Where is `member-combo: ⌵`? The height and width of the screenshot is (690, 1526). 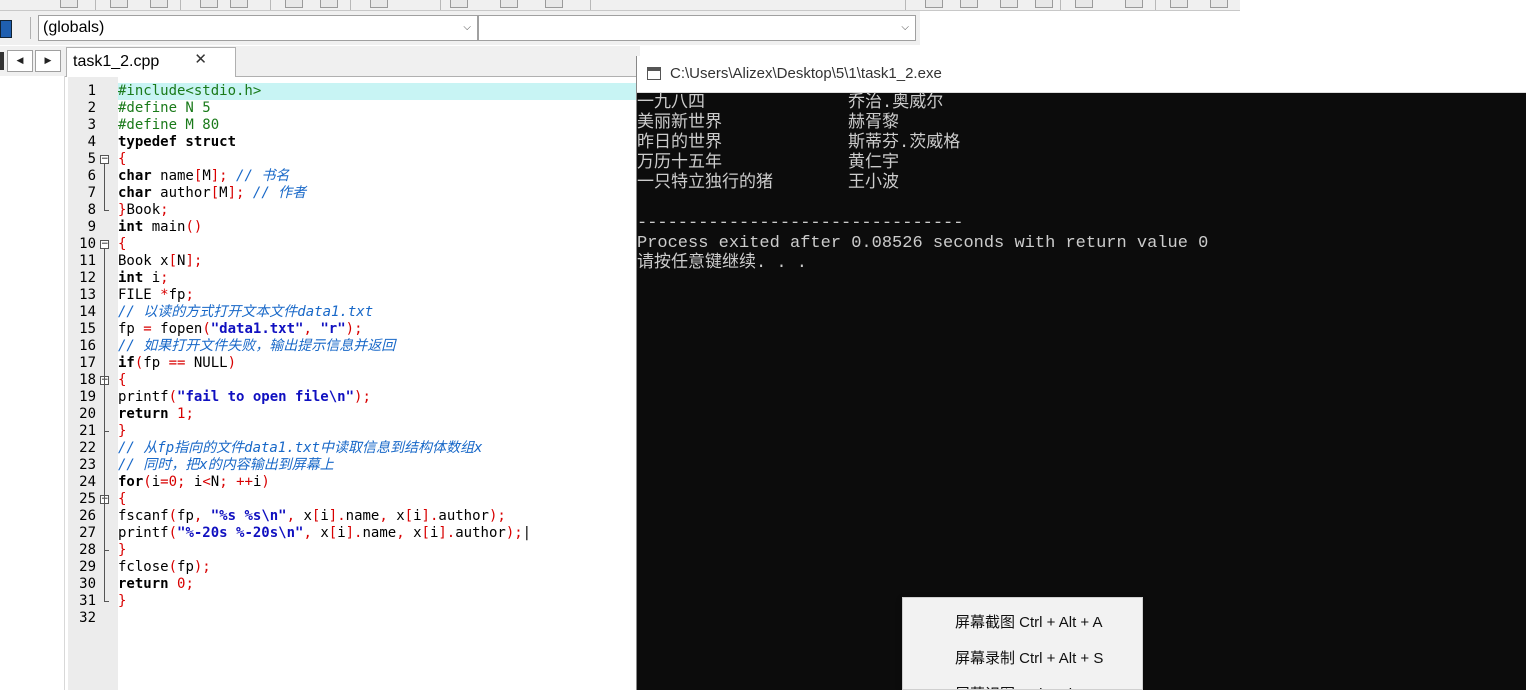
member-combo: ⌵ is located at coordinates (697, 28).